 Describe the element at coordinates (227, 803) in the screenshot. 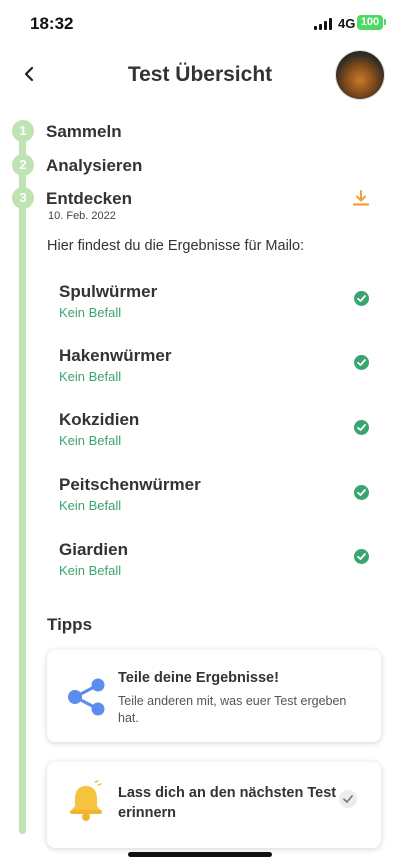

I see `card-title: Lass dich an den nächsten Test erinnern` at that location.